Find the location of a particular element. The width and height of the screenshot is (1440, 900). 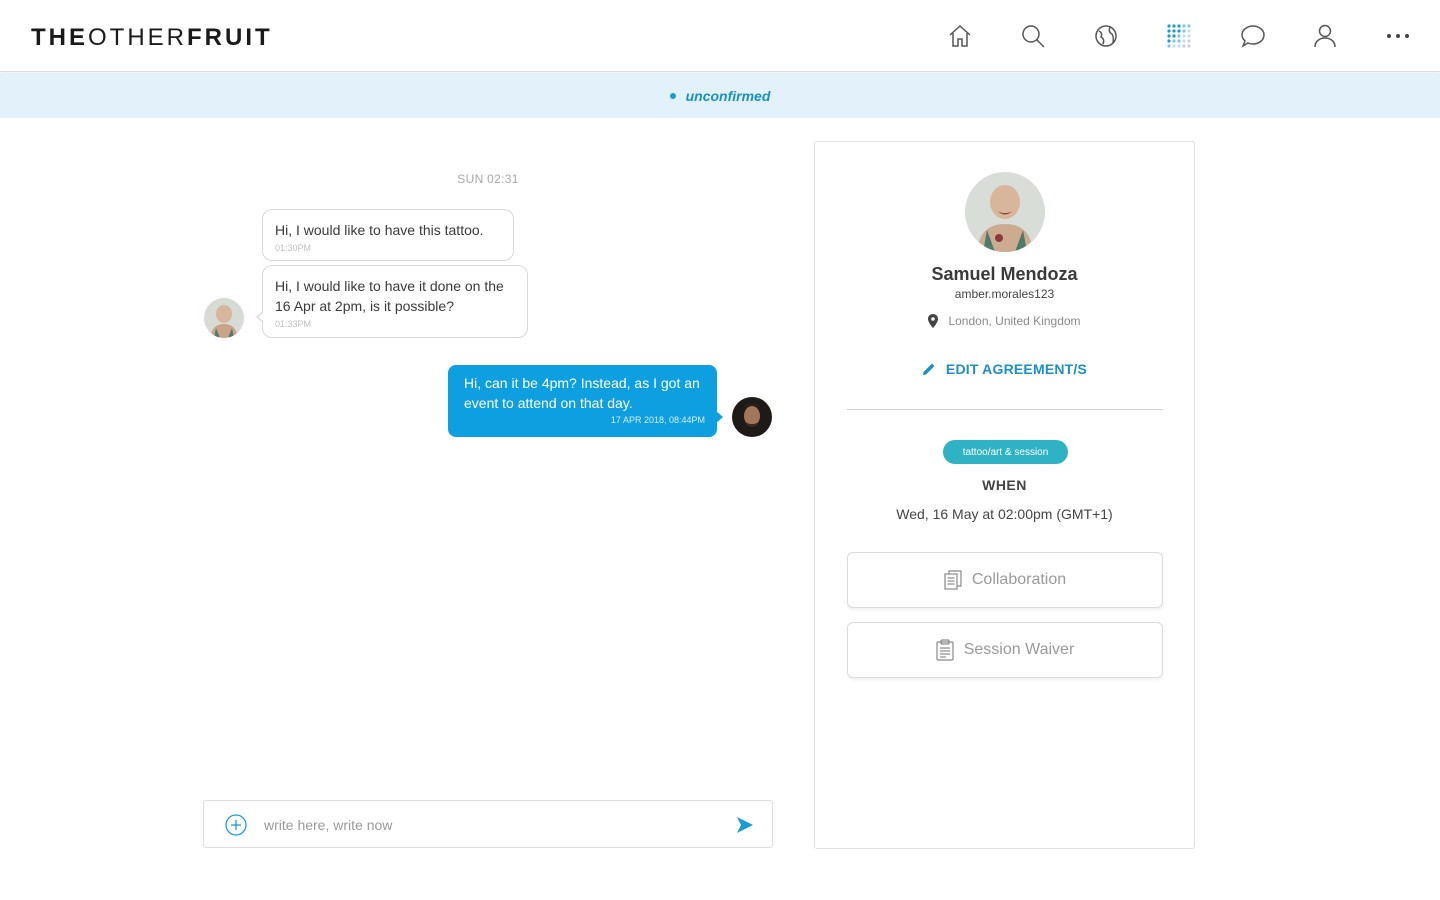

clipboard-icon is located at coordinates (945, 650).